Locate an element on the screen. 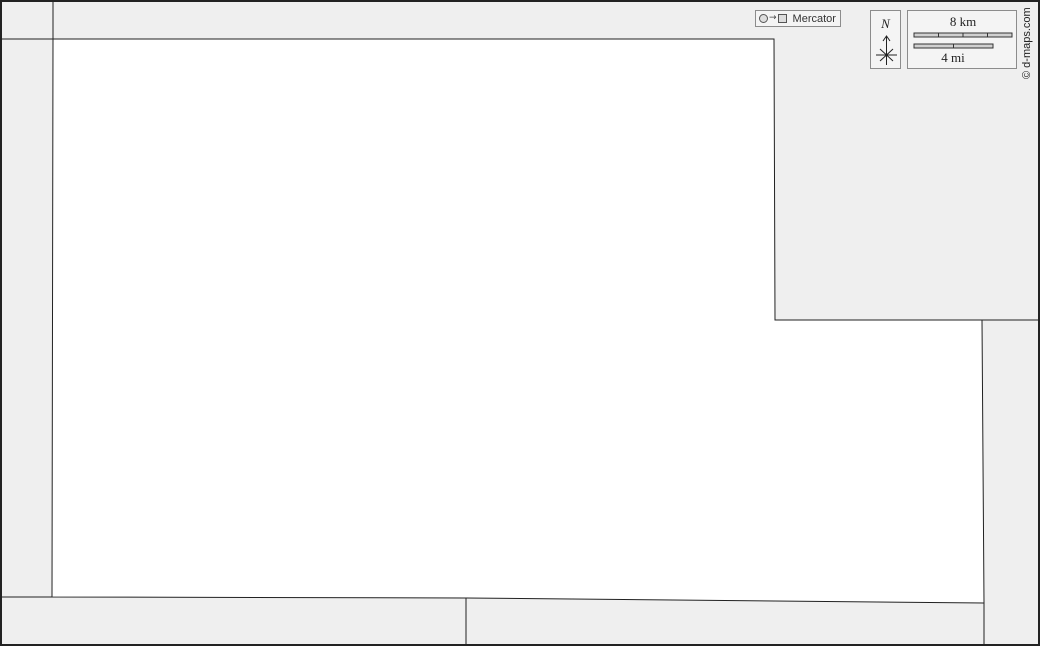  projection-badge: → Mercator is located at coordinates (798, 18).